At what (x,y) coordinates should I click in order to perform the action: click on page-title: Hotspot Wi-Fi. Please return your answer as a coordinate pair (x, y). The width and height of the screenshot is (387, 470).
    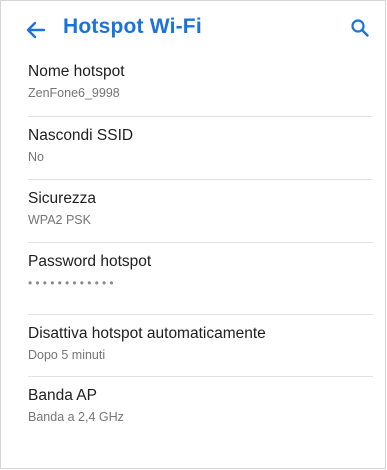
    Looking at the image, I should click on (132, 26).